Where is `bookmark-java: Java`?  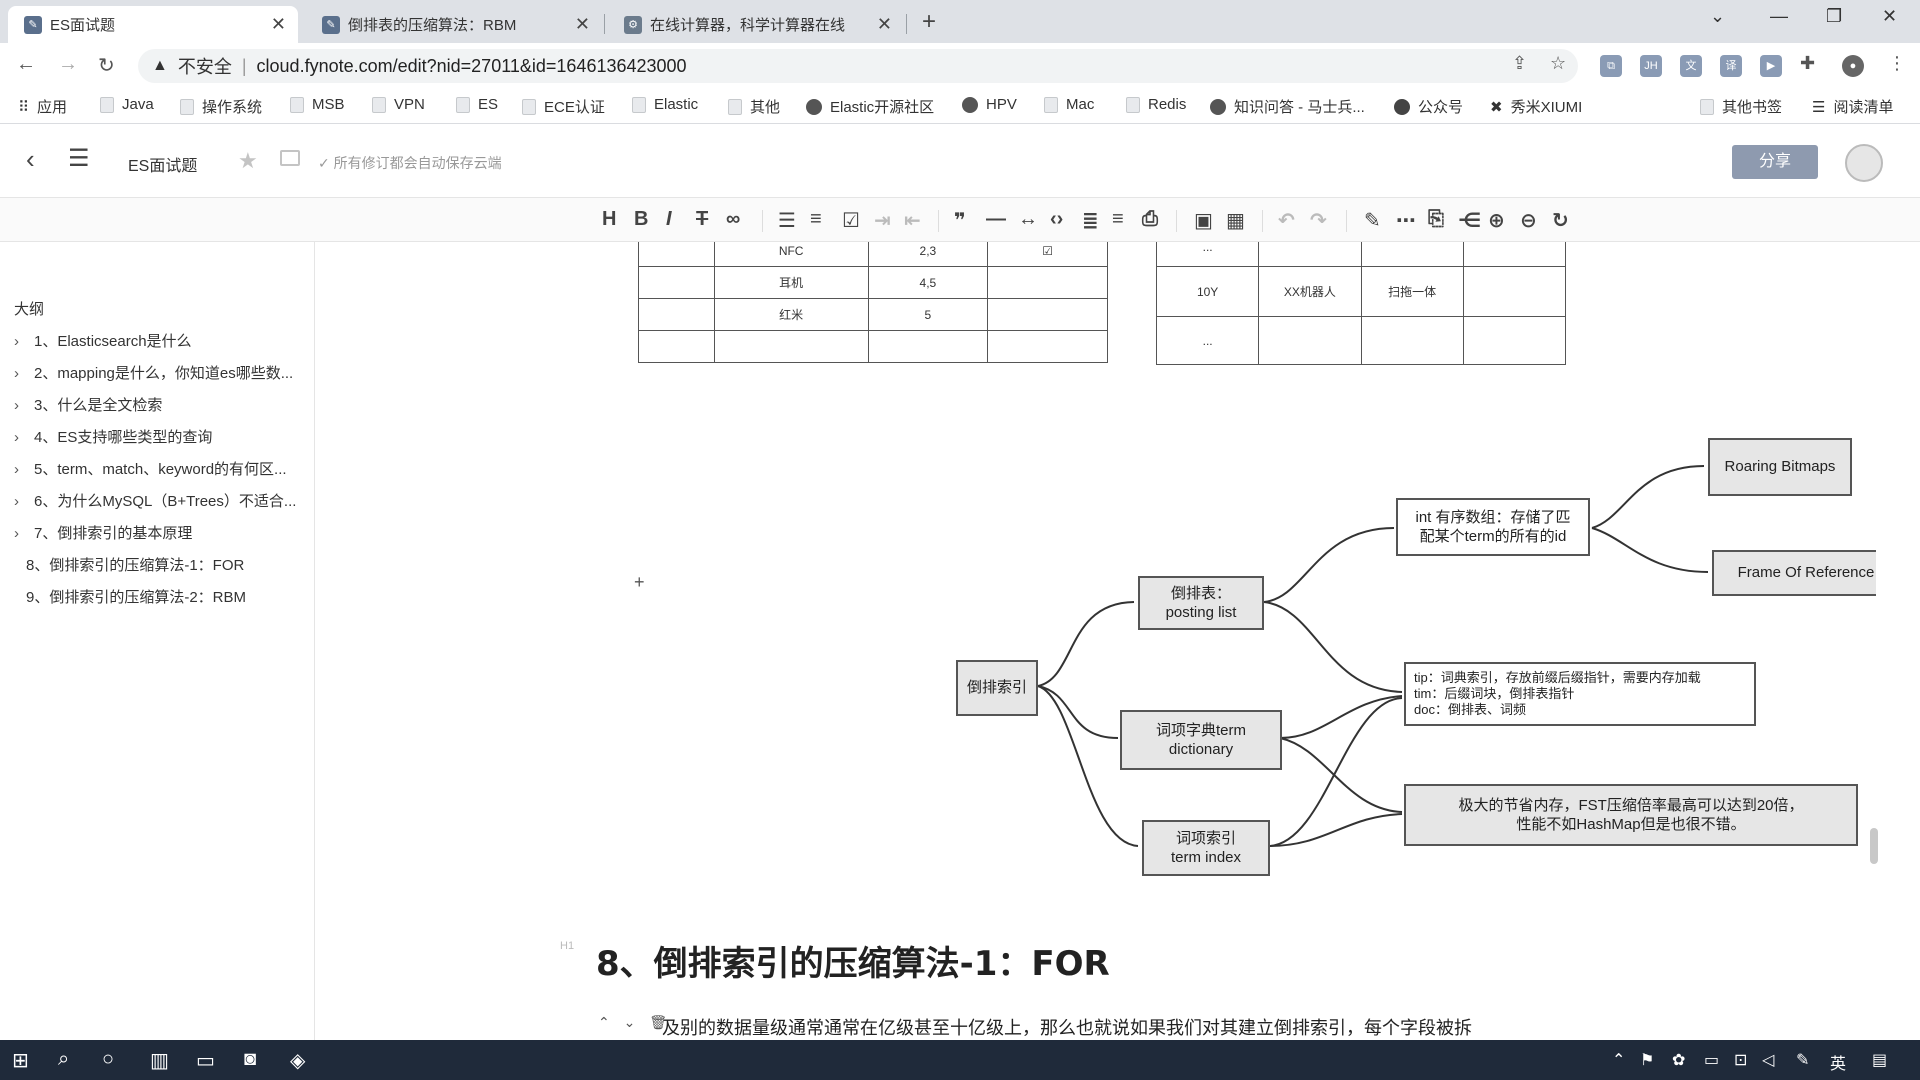 bookmark-java: Java is located at coordinates (127, 104).